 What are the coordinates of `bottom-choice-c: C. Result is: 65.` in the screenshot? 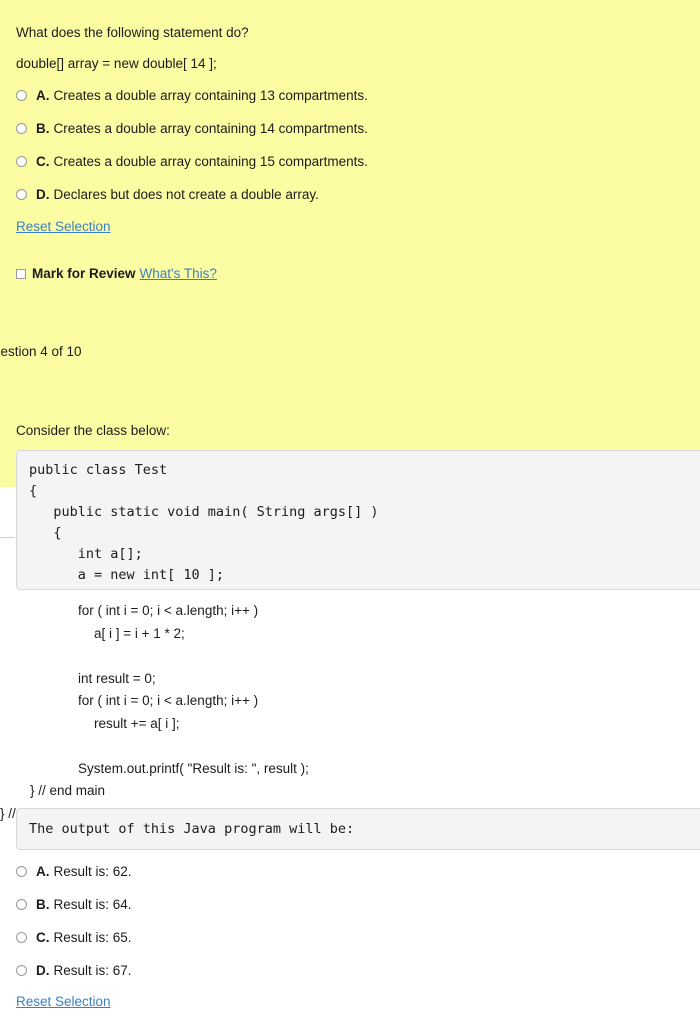 It's located at (74, 937).